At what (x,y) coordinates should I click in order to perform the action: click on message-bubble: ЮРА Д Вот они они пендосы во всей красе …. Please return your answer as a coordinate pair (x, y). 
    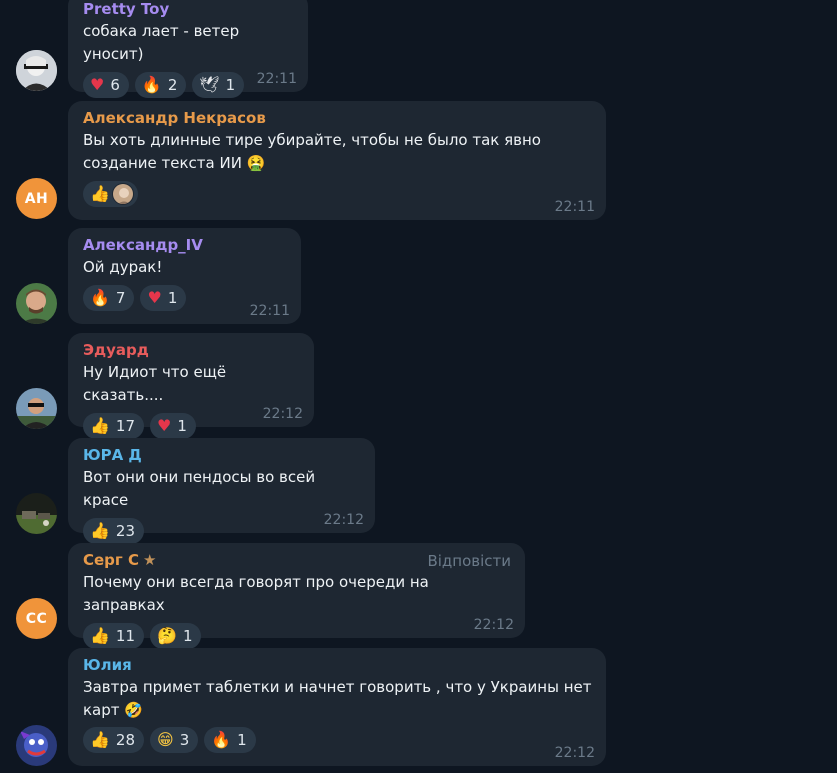
    Looking at the image, I should click on (221, 491).